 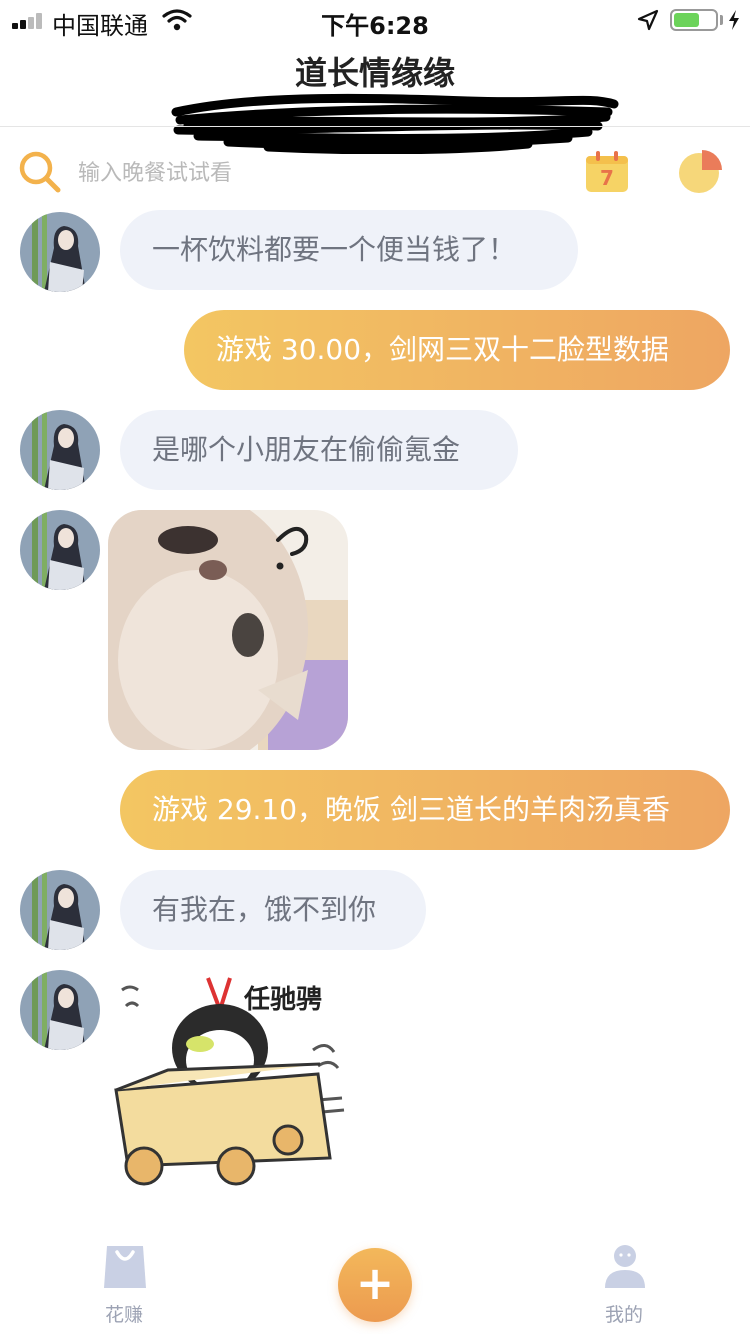 I want to click on battery-level, so click(x=686, y=20).